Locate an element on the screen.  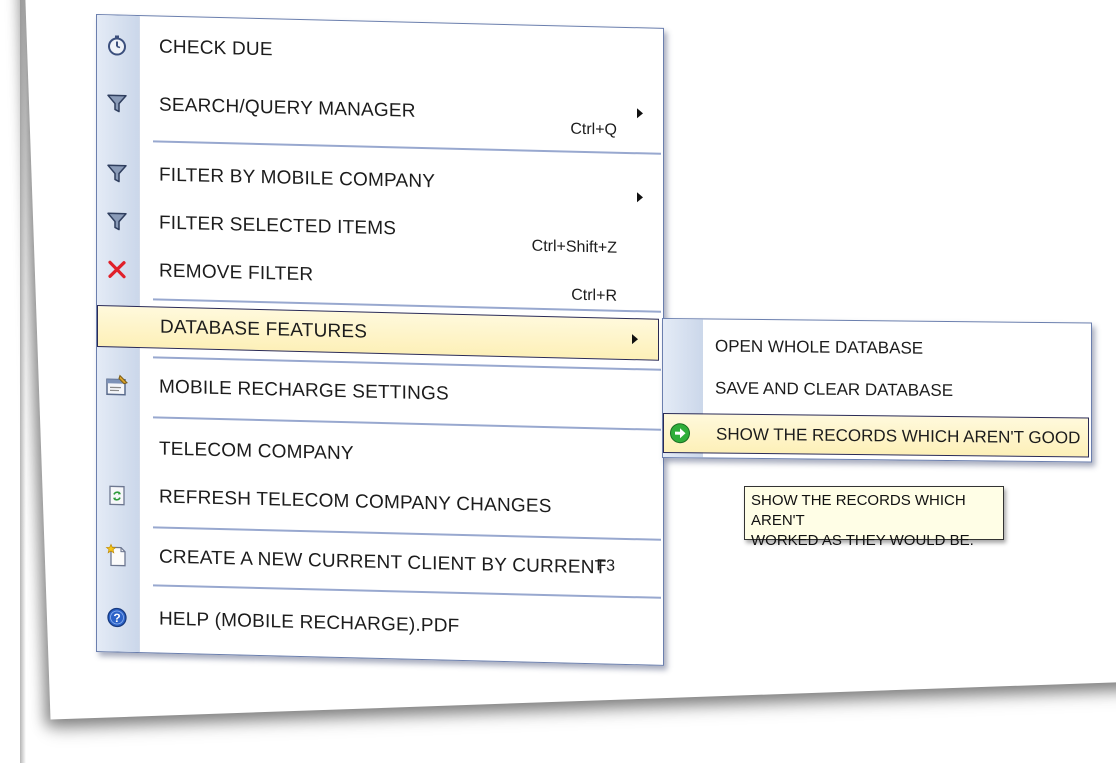
red-x-icon is located at coordinates (117, 269).